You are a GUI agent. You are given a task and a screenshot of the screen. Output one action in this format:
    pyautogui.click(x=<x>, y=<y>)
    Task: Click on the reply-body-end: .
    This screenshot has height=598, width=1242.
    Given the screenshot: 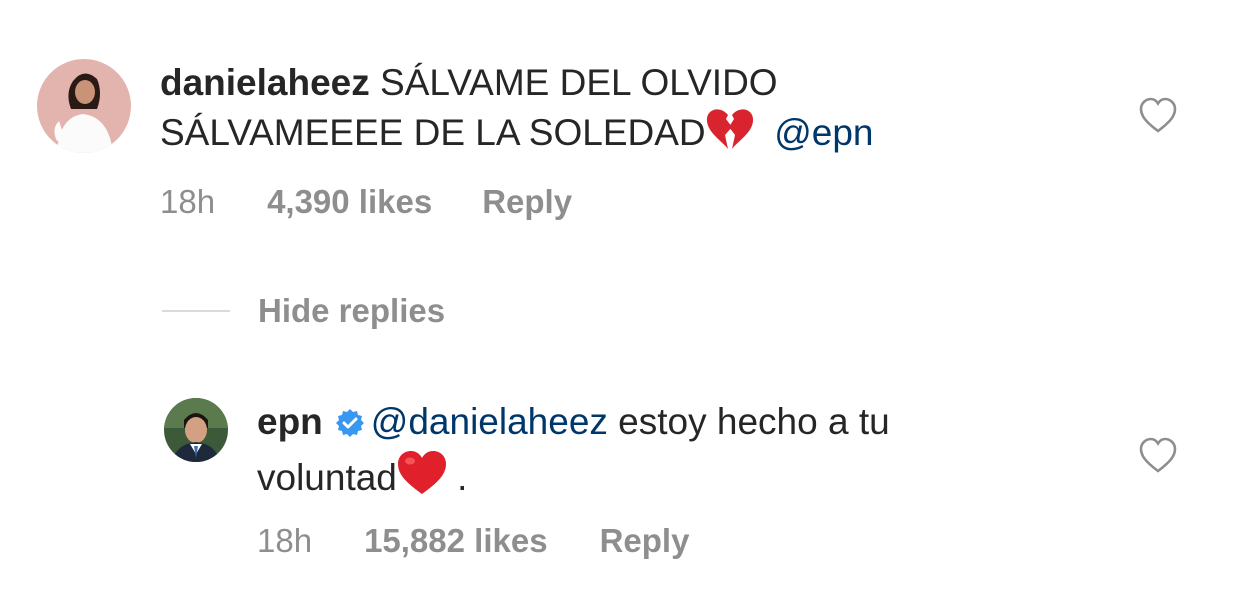 What is the action you would take?
    pyautogui.click(x=457, y=477)
    